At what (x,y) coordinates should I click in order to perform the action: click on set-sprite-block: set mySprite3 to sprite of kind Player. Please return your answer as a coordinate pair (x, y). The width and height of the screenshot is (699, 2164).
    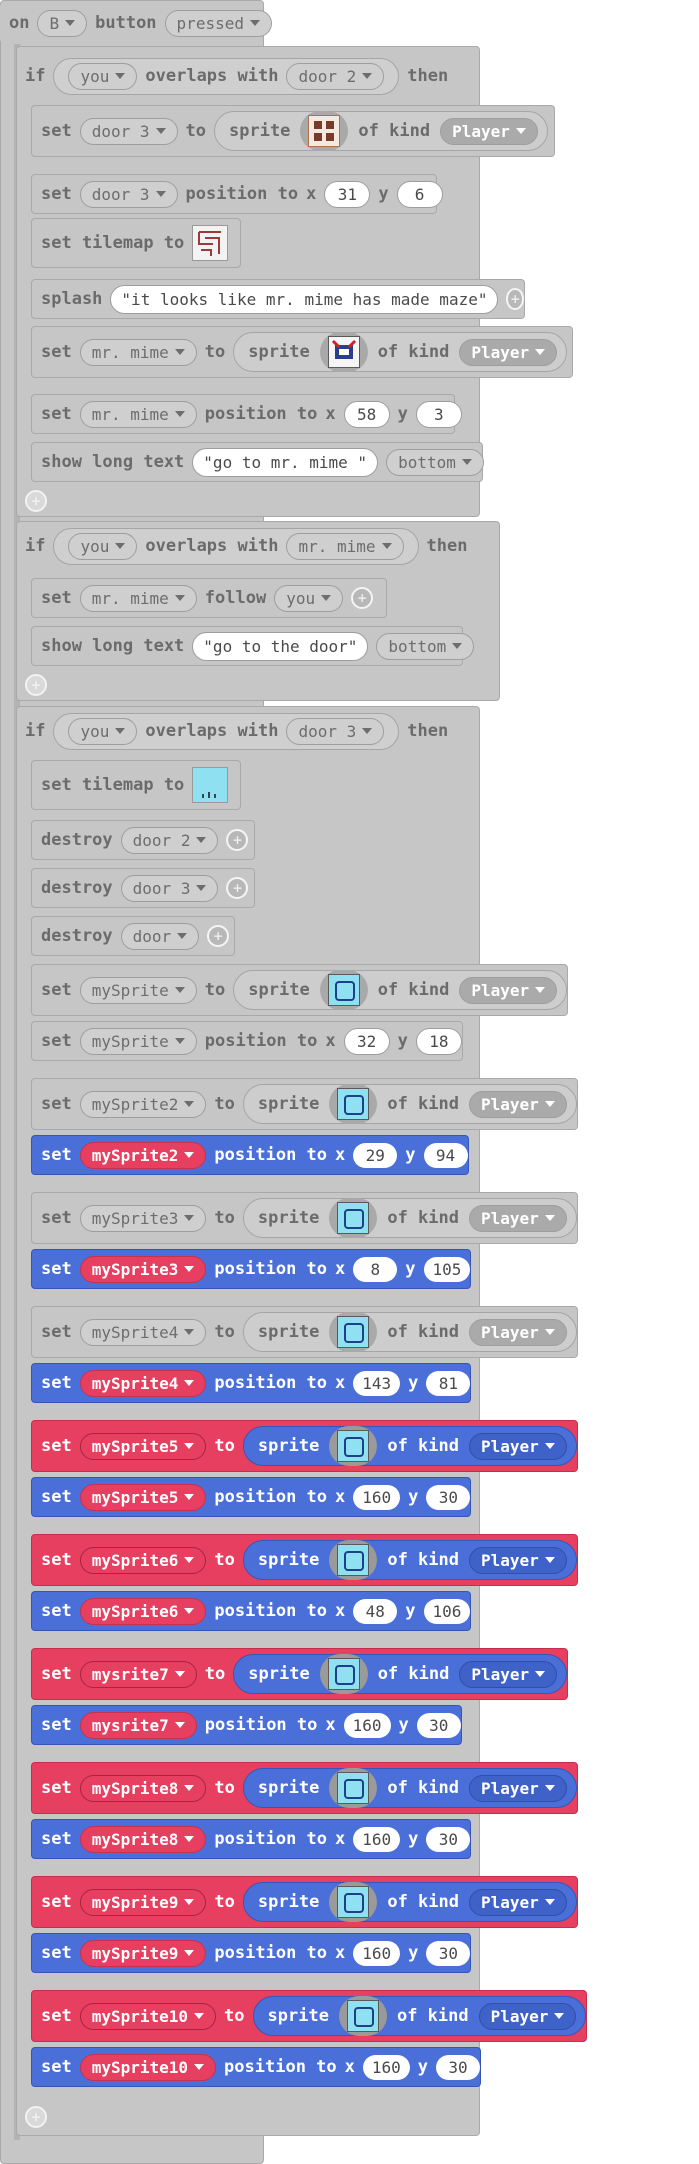
    Looking at the image, I should click on (304, 1218).